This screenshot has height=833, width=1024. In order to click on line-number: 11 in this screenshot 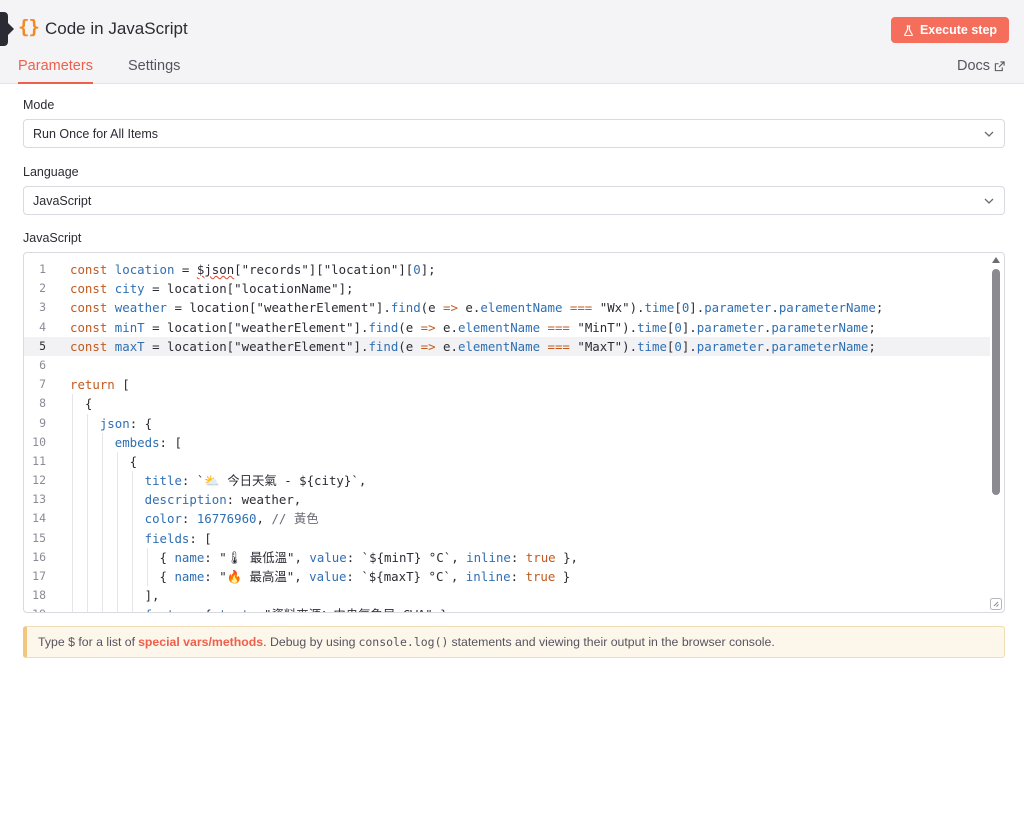, I will do `click(39, 460)`.